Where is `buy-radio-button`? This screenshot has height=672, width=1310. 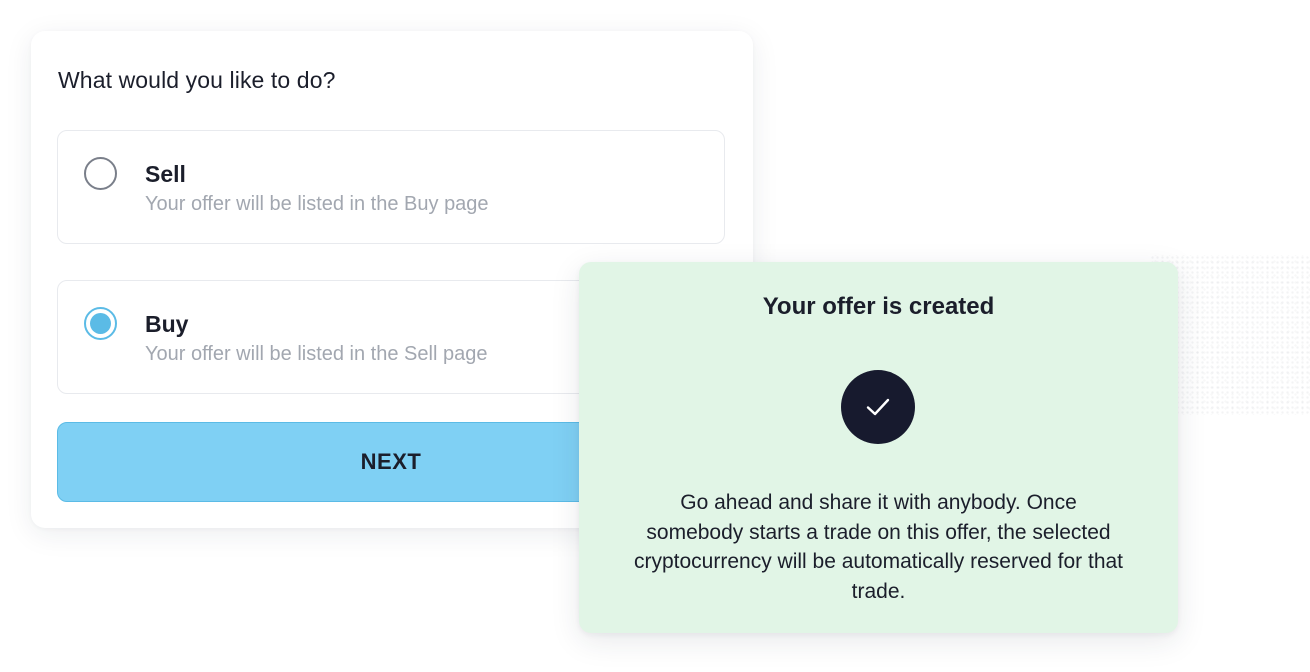 buy-radio-button is located at coordinates (100, 323).